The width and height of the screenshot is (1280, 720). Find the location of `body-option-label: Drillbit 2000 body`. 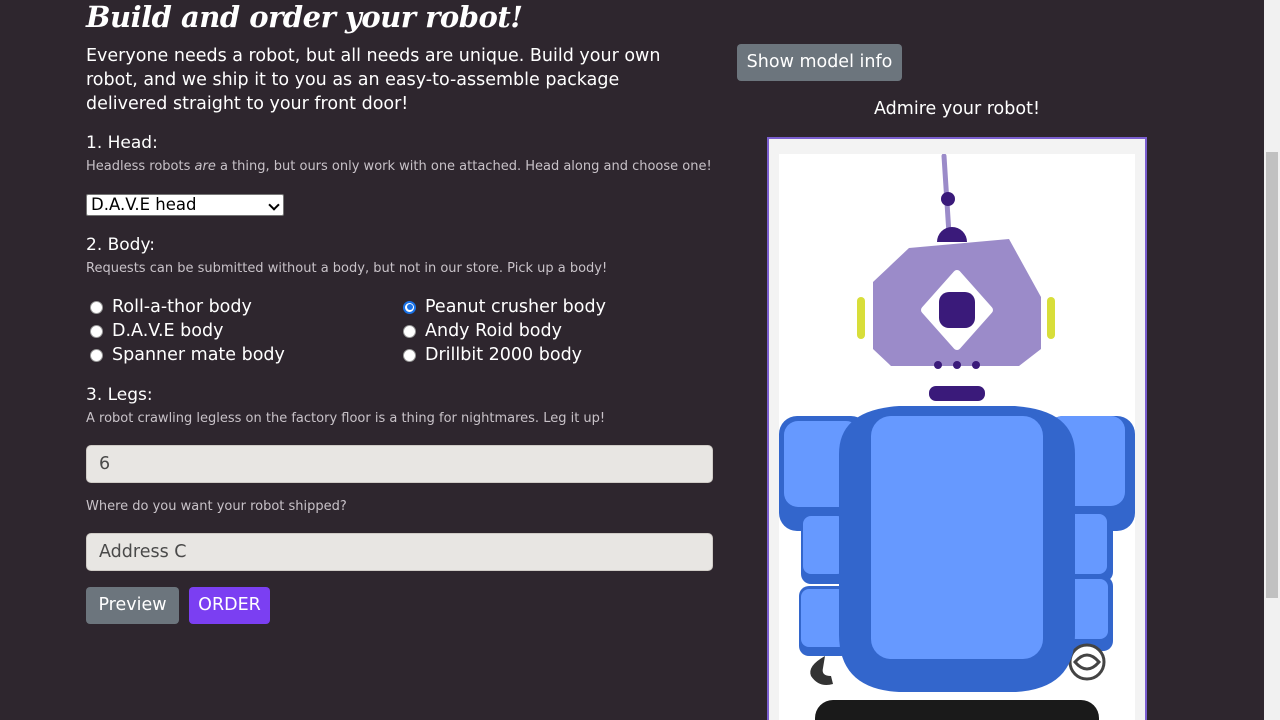

body-option-label: Drillbit 2000 body is located at coordinates (504, 355).